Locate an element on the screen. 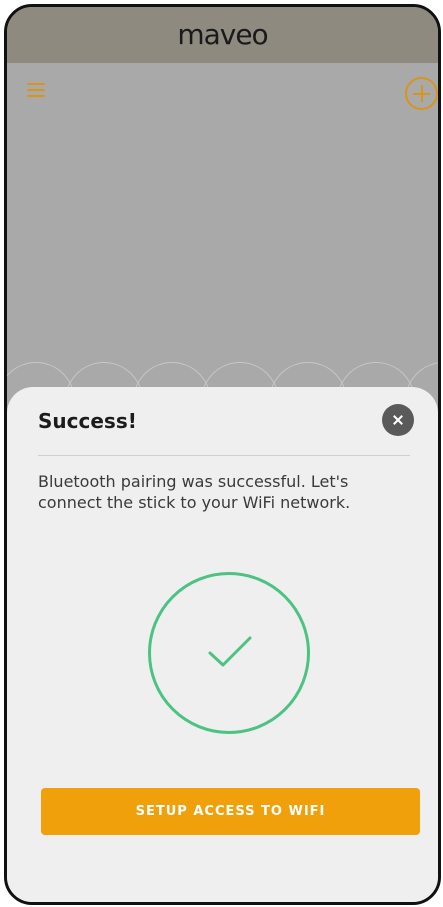 Image resolution: width=443 pixels, height=907 pixels. setup-wifi-button: SETUP ACCESS TO WIFI is located at coordinates (230, 811).